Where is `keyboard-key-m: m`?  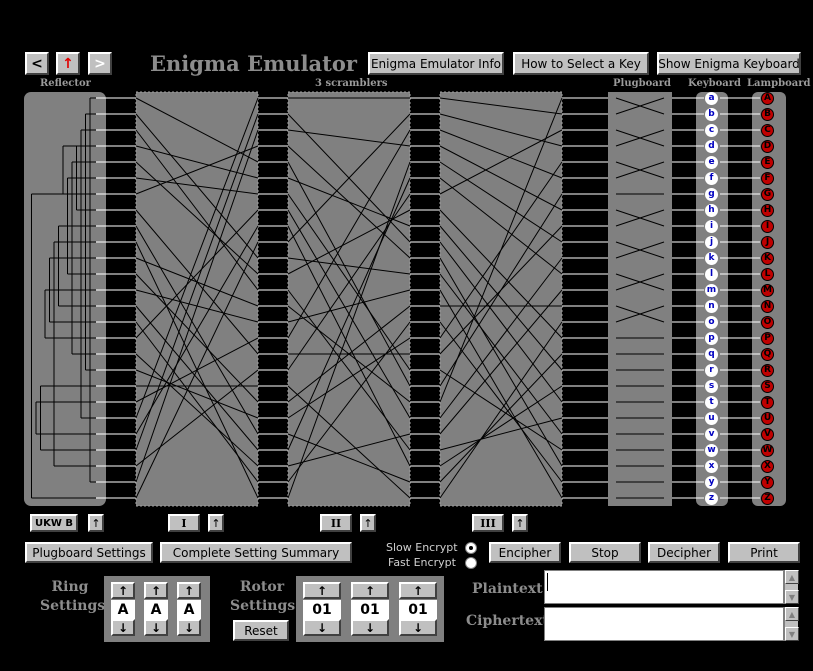 keyboard-key-m: m is located at coordinates (711, 290).